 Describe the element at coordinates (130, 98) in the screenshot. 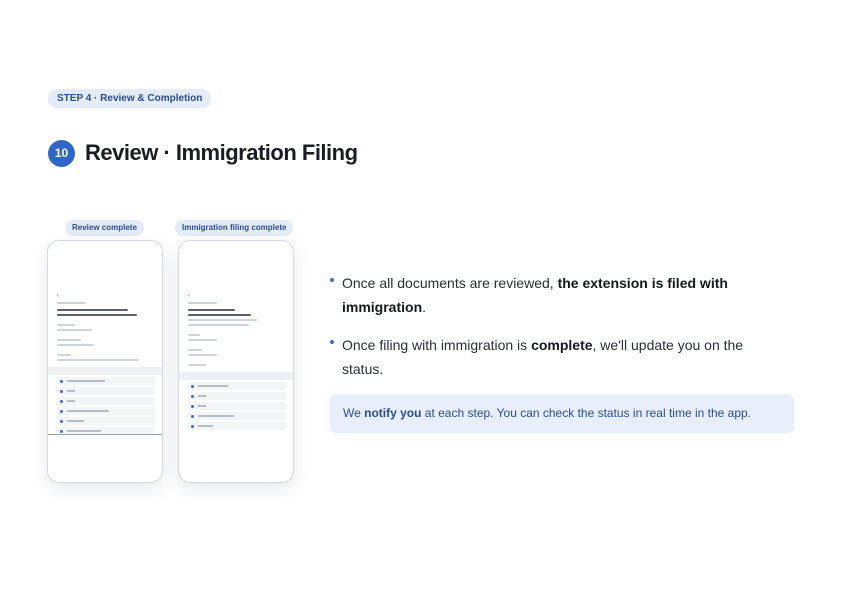

I see `step-pill: STEP 4 · Review & Completion` at that location.